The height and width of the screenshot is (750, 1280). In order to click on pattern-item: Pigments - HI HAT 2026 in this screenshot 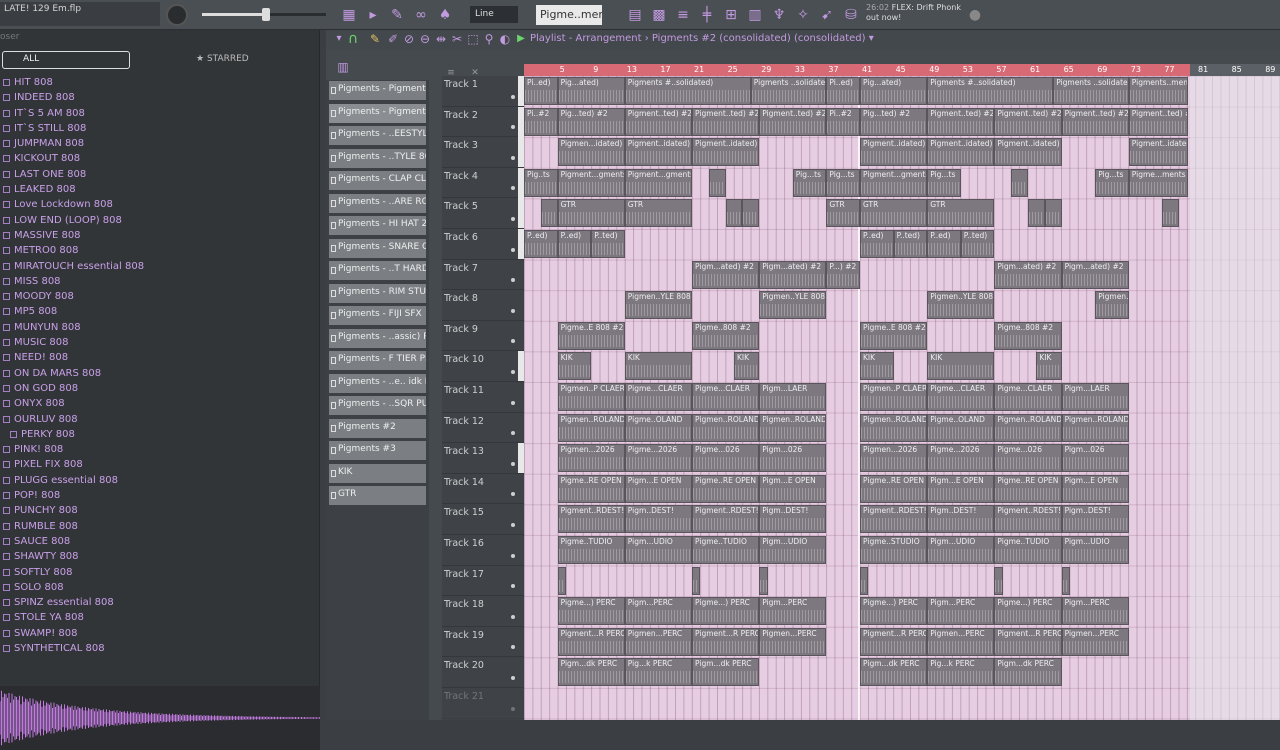, I will do `click(377, 225)`.